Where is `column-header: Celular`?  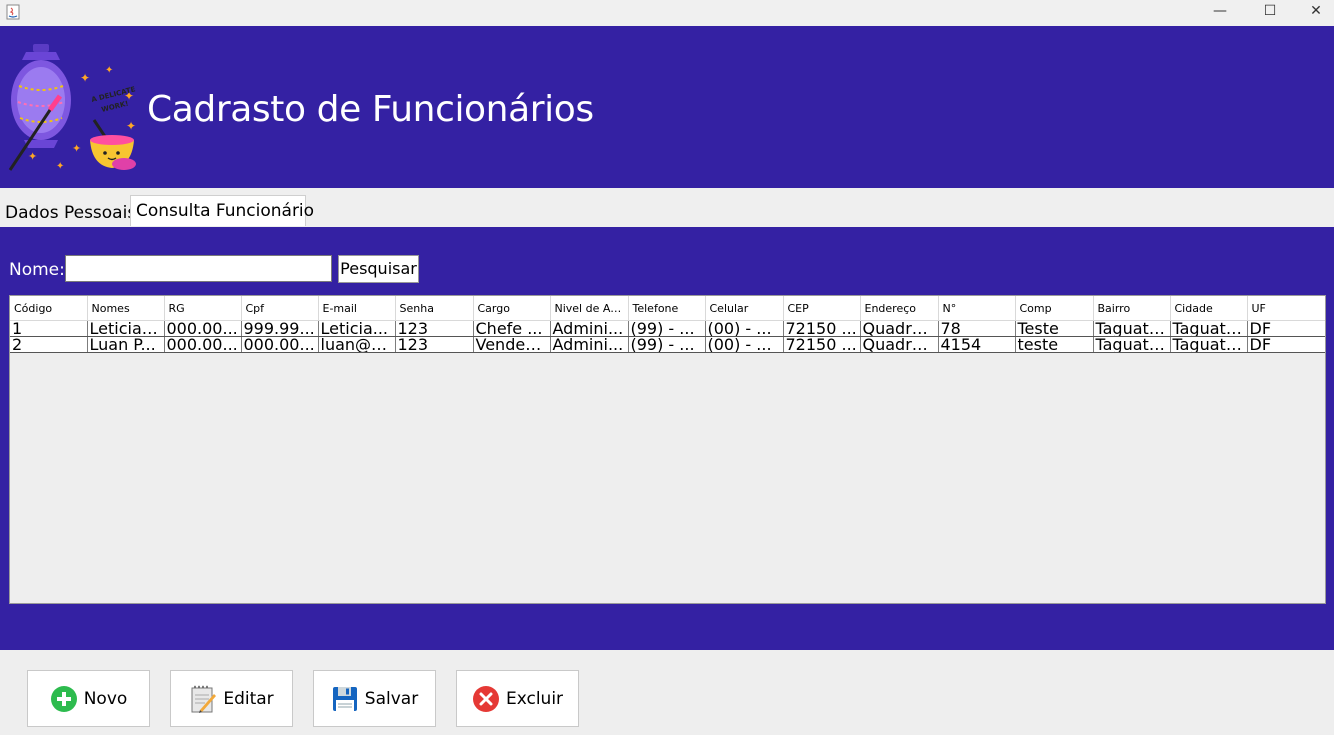 column-header: Celular is located at coordinates (744, 308).